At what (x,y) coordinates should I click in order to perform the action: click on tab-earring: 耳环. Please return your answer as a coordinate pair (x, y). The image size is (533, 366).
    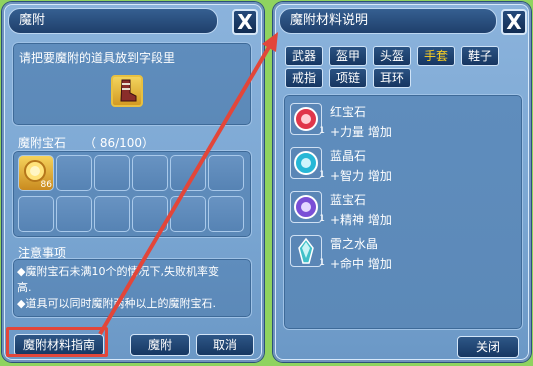
    Looking at the image, I should click on (392, 78).